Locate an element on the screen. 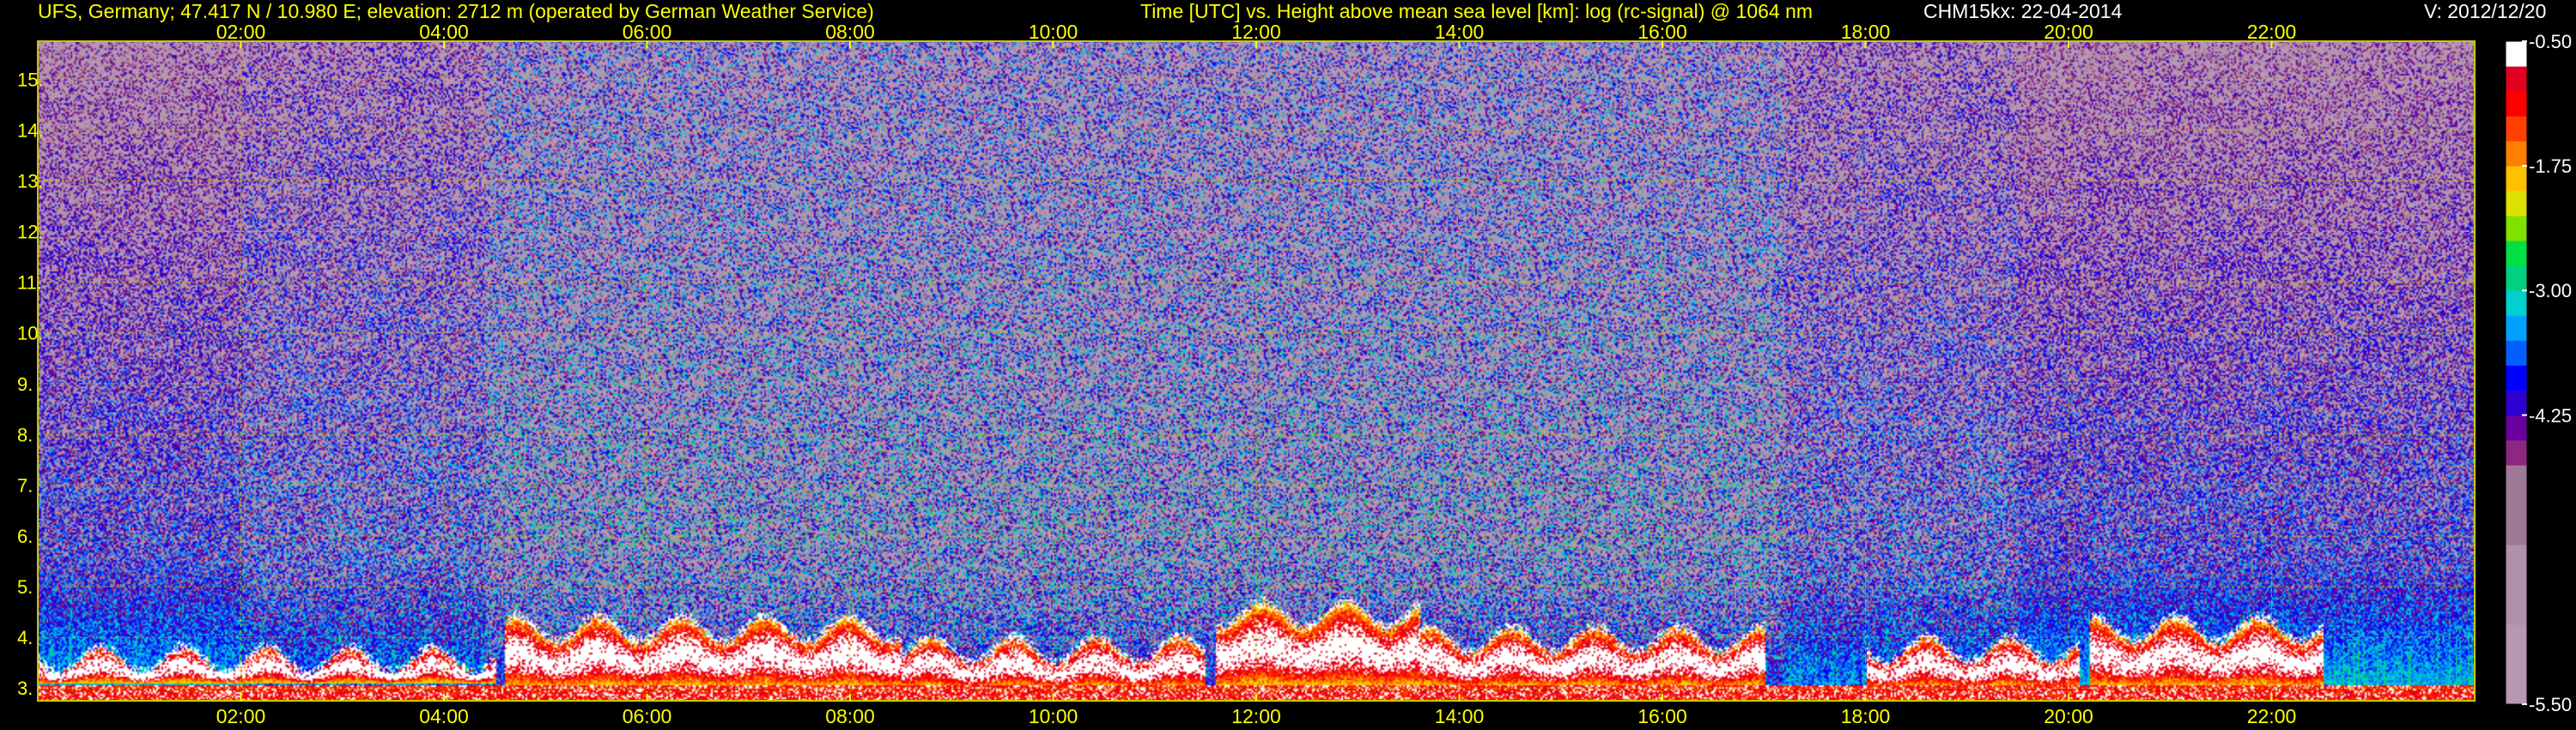 This screenshot has width=2576, height=730. x-tick-label-top: 14:00 is located at coordinates (1460, 32).